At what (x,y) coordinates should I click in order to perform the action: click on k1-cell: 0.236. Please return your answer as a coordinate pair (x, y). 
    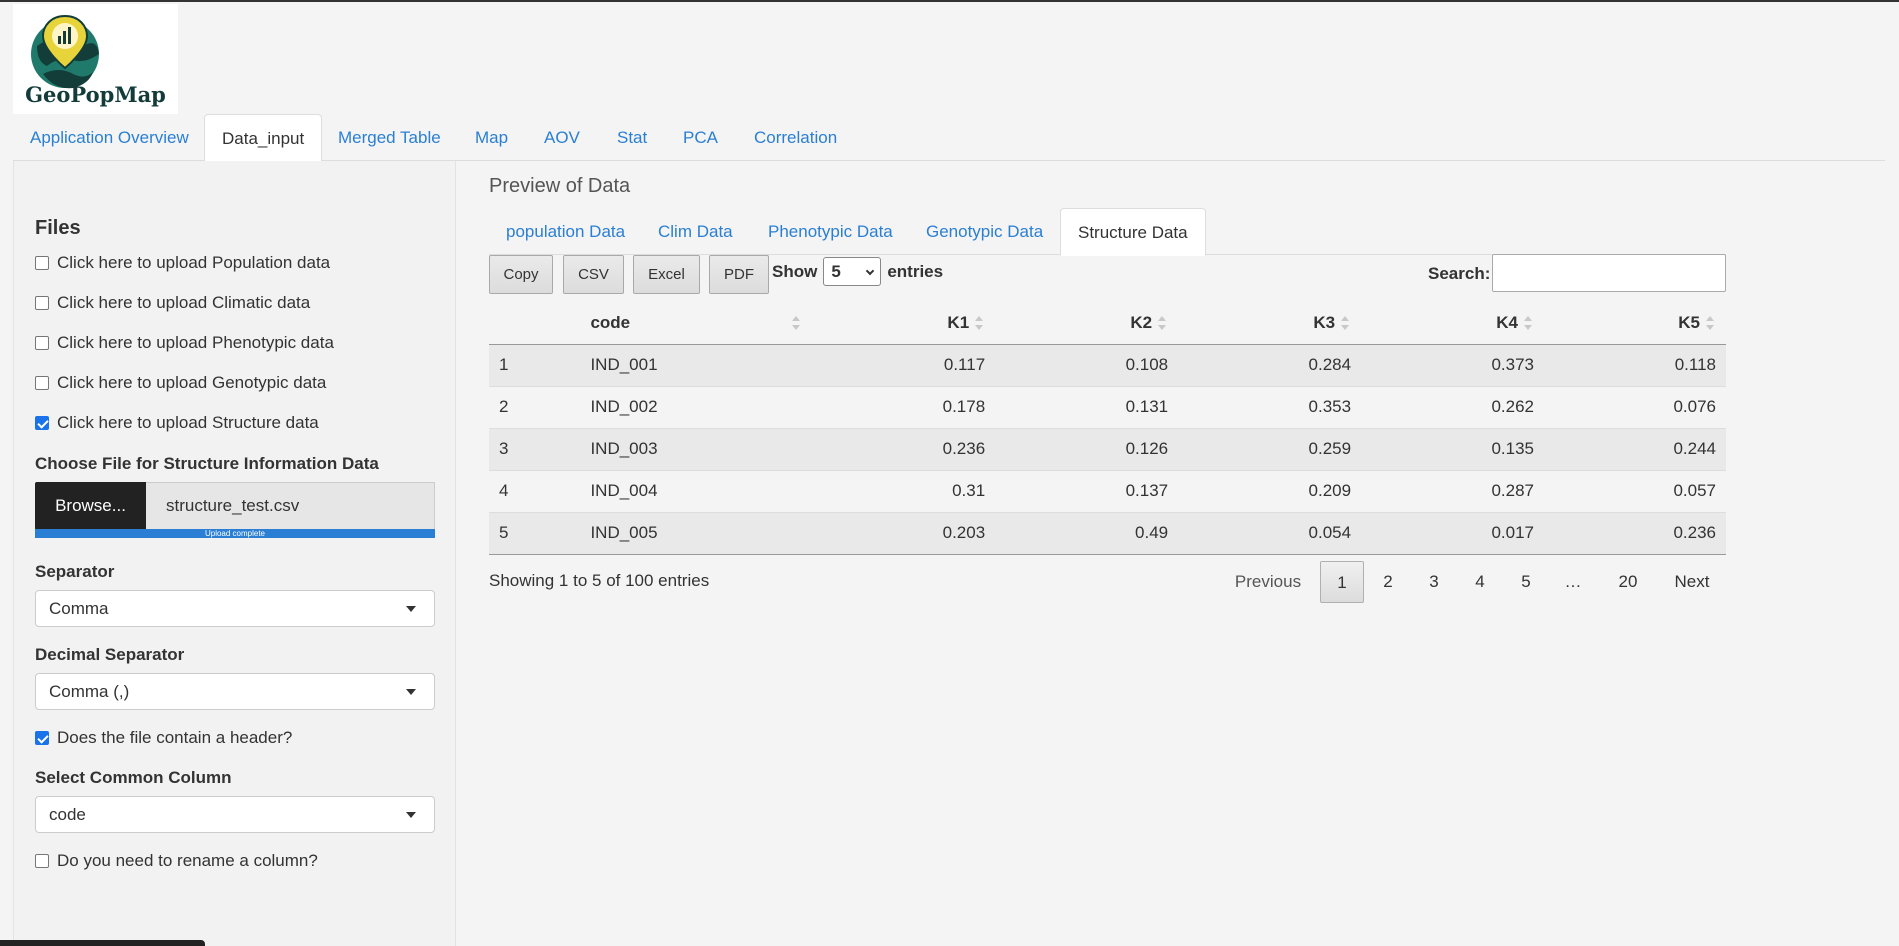
    Looking at the image, I should click on (904, 448).